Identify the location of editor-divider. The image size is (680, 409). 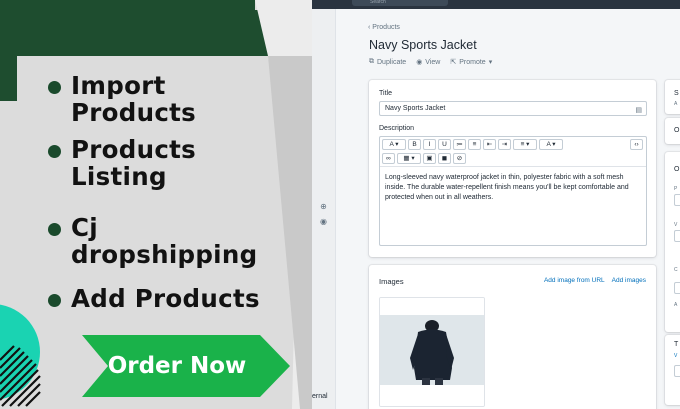
(513, 166).